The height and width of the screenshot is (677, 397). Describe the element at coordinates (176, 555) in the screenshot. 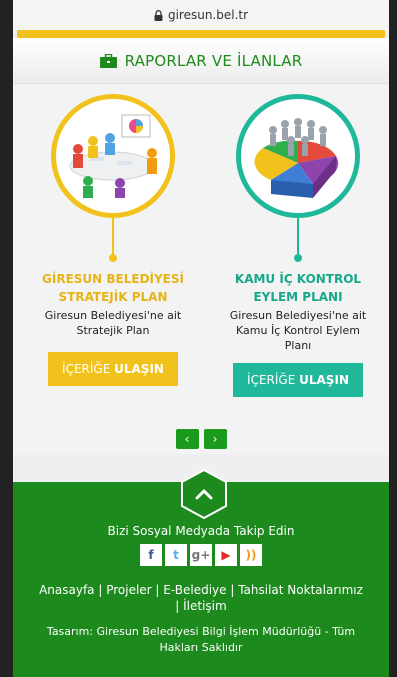

I see `twitter-icon: t` at that location.